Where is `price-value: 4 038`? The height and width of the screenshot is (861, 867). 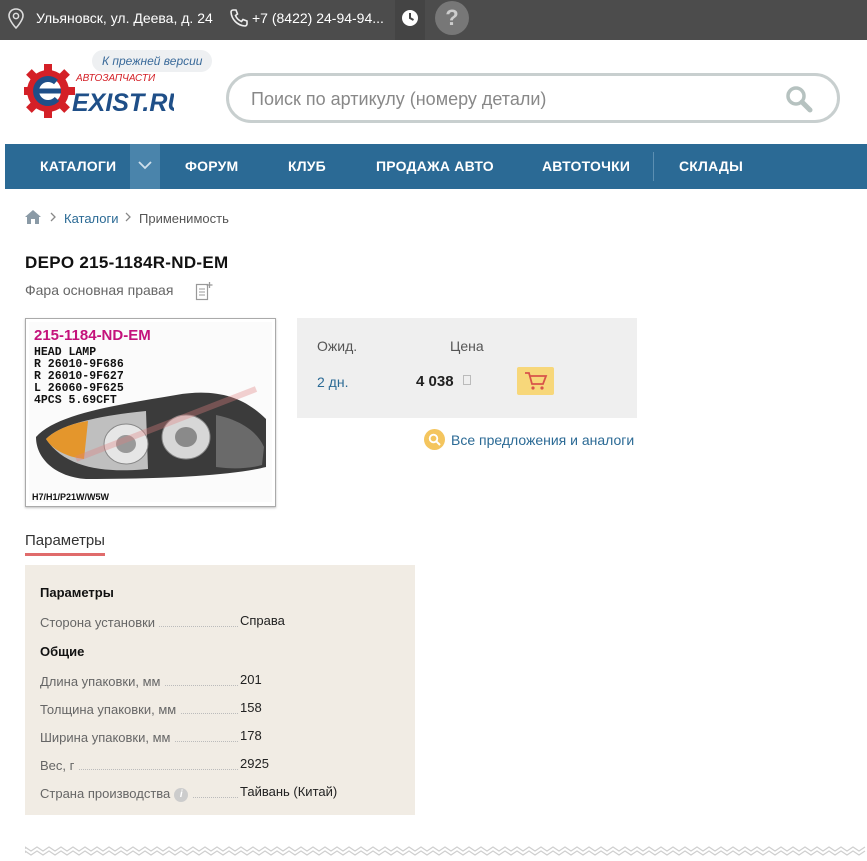 price-value: 4 038 is located at coordinates (435, 381).